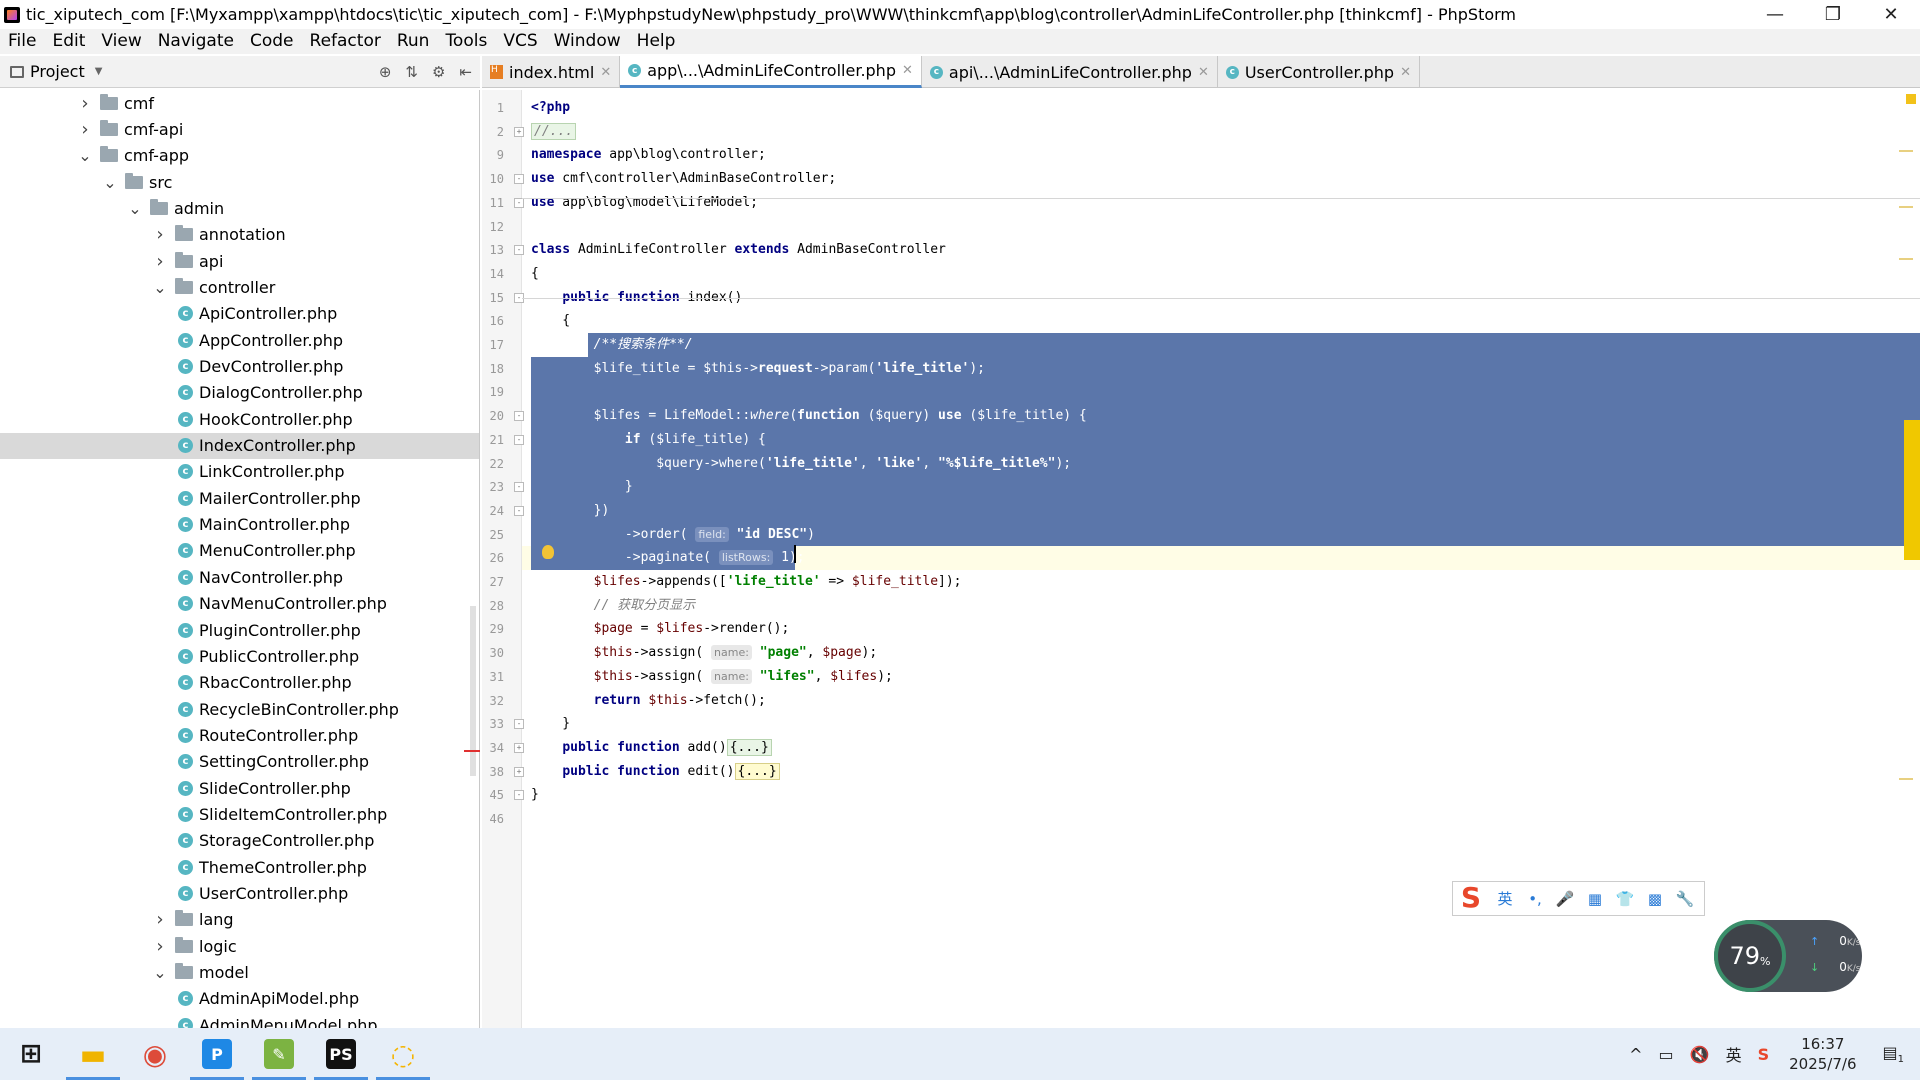 This screenshot has height=1080, width=1920. What do you see at coordinates (239, 551) in the screenshot?
I see `tree-file: c MenuController.php` at bounding box center [239, 551].